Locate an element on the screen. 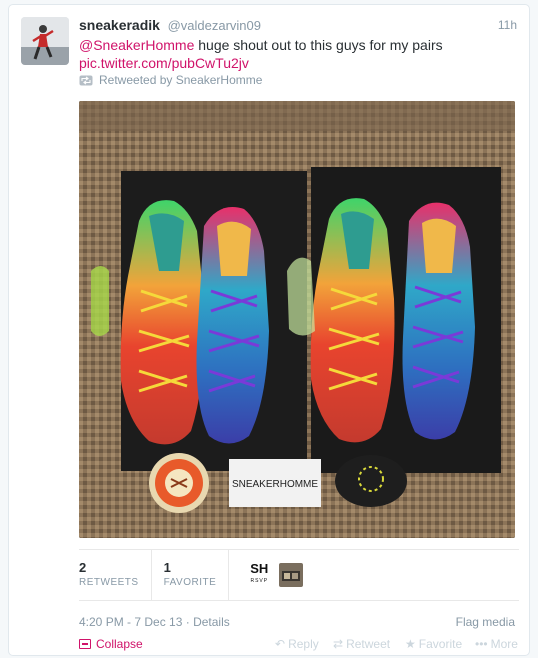 This screenshot has width=538, height=658. flag-media-link: Flag media is located at coordinates (485, 622).